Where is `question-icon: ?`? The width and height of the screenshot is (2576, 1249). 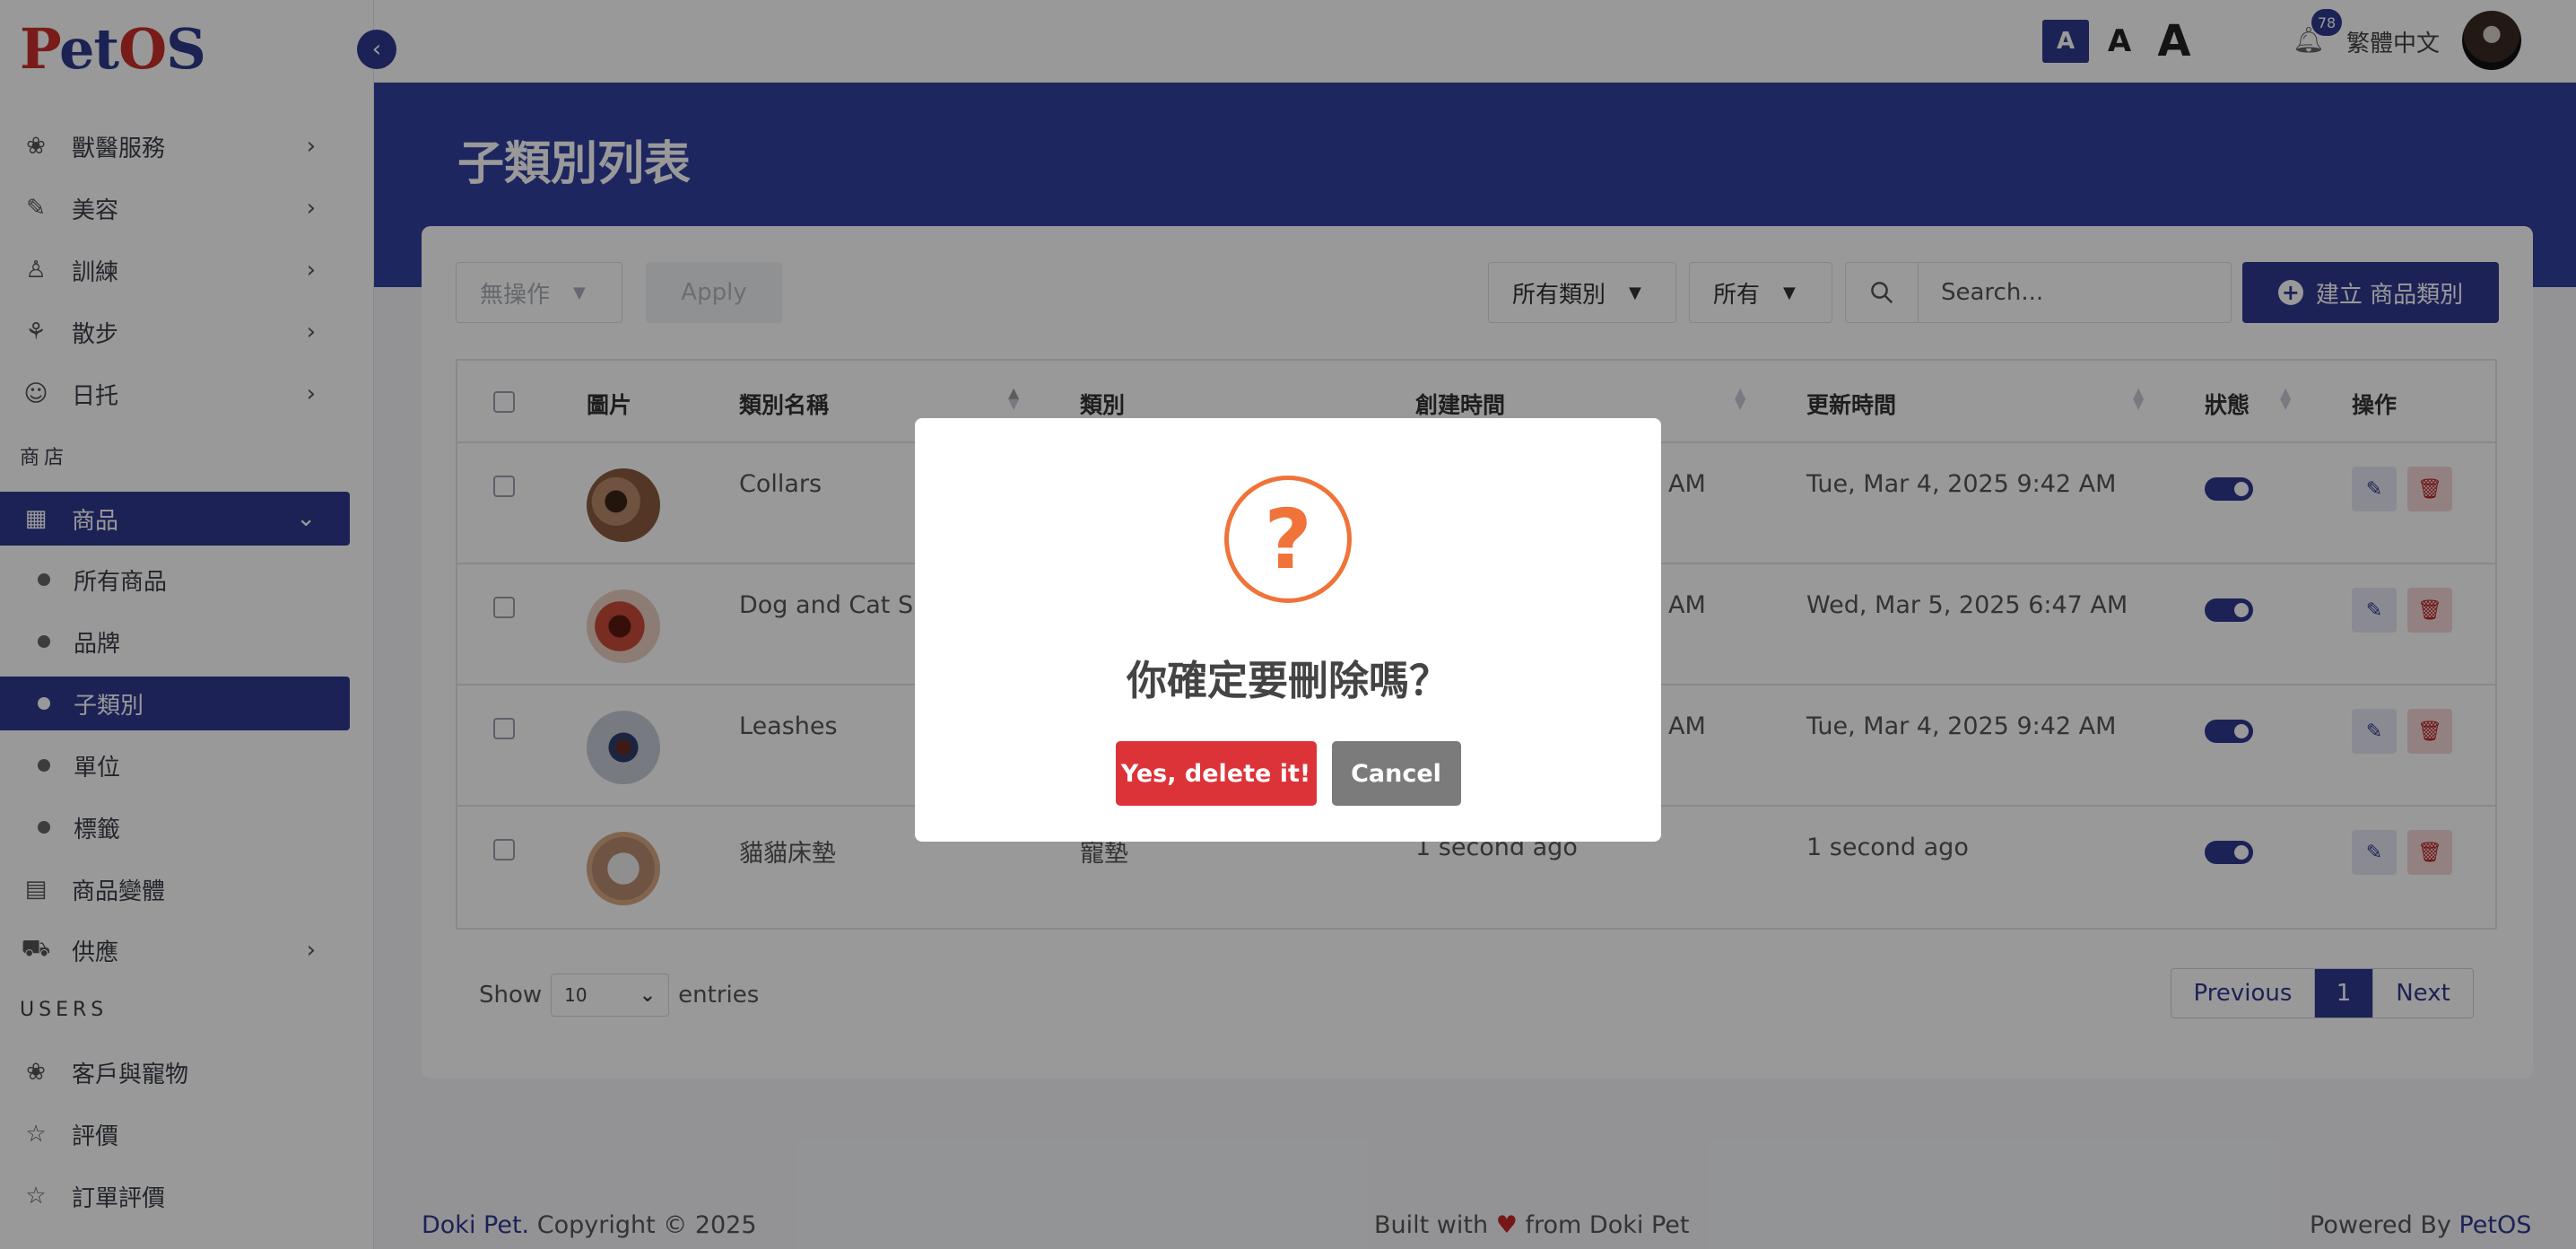
question-icon: ? is located at coordinates (1288, 539).